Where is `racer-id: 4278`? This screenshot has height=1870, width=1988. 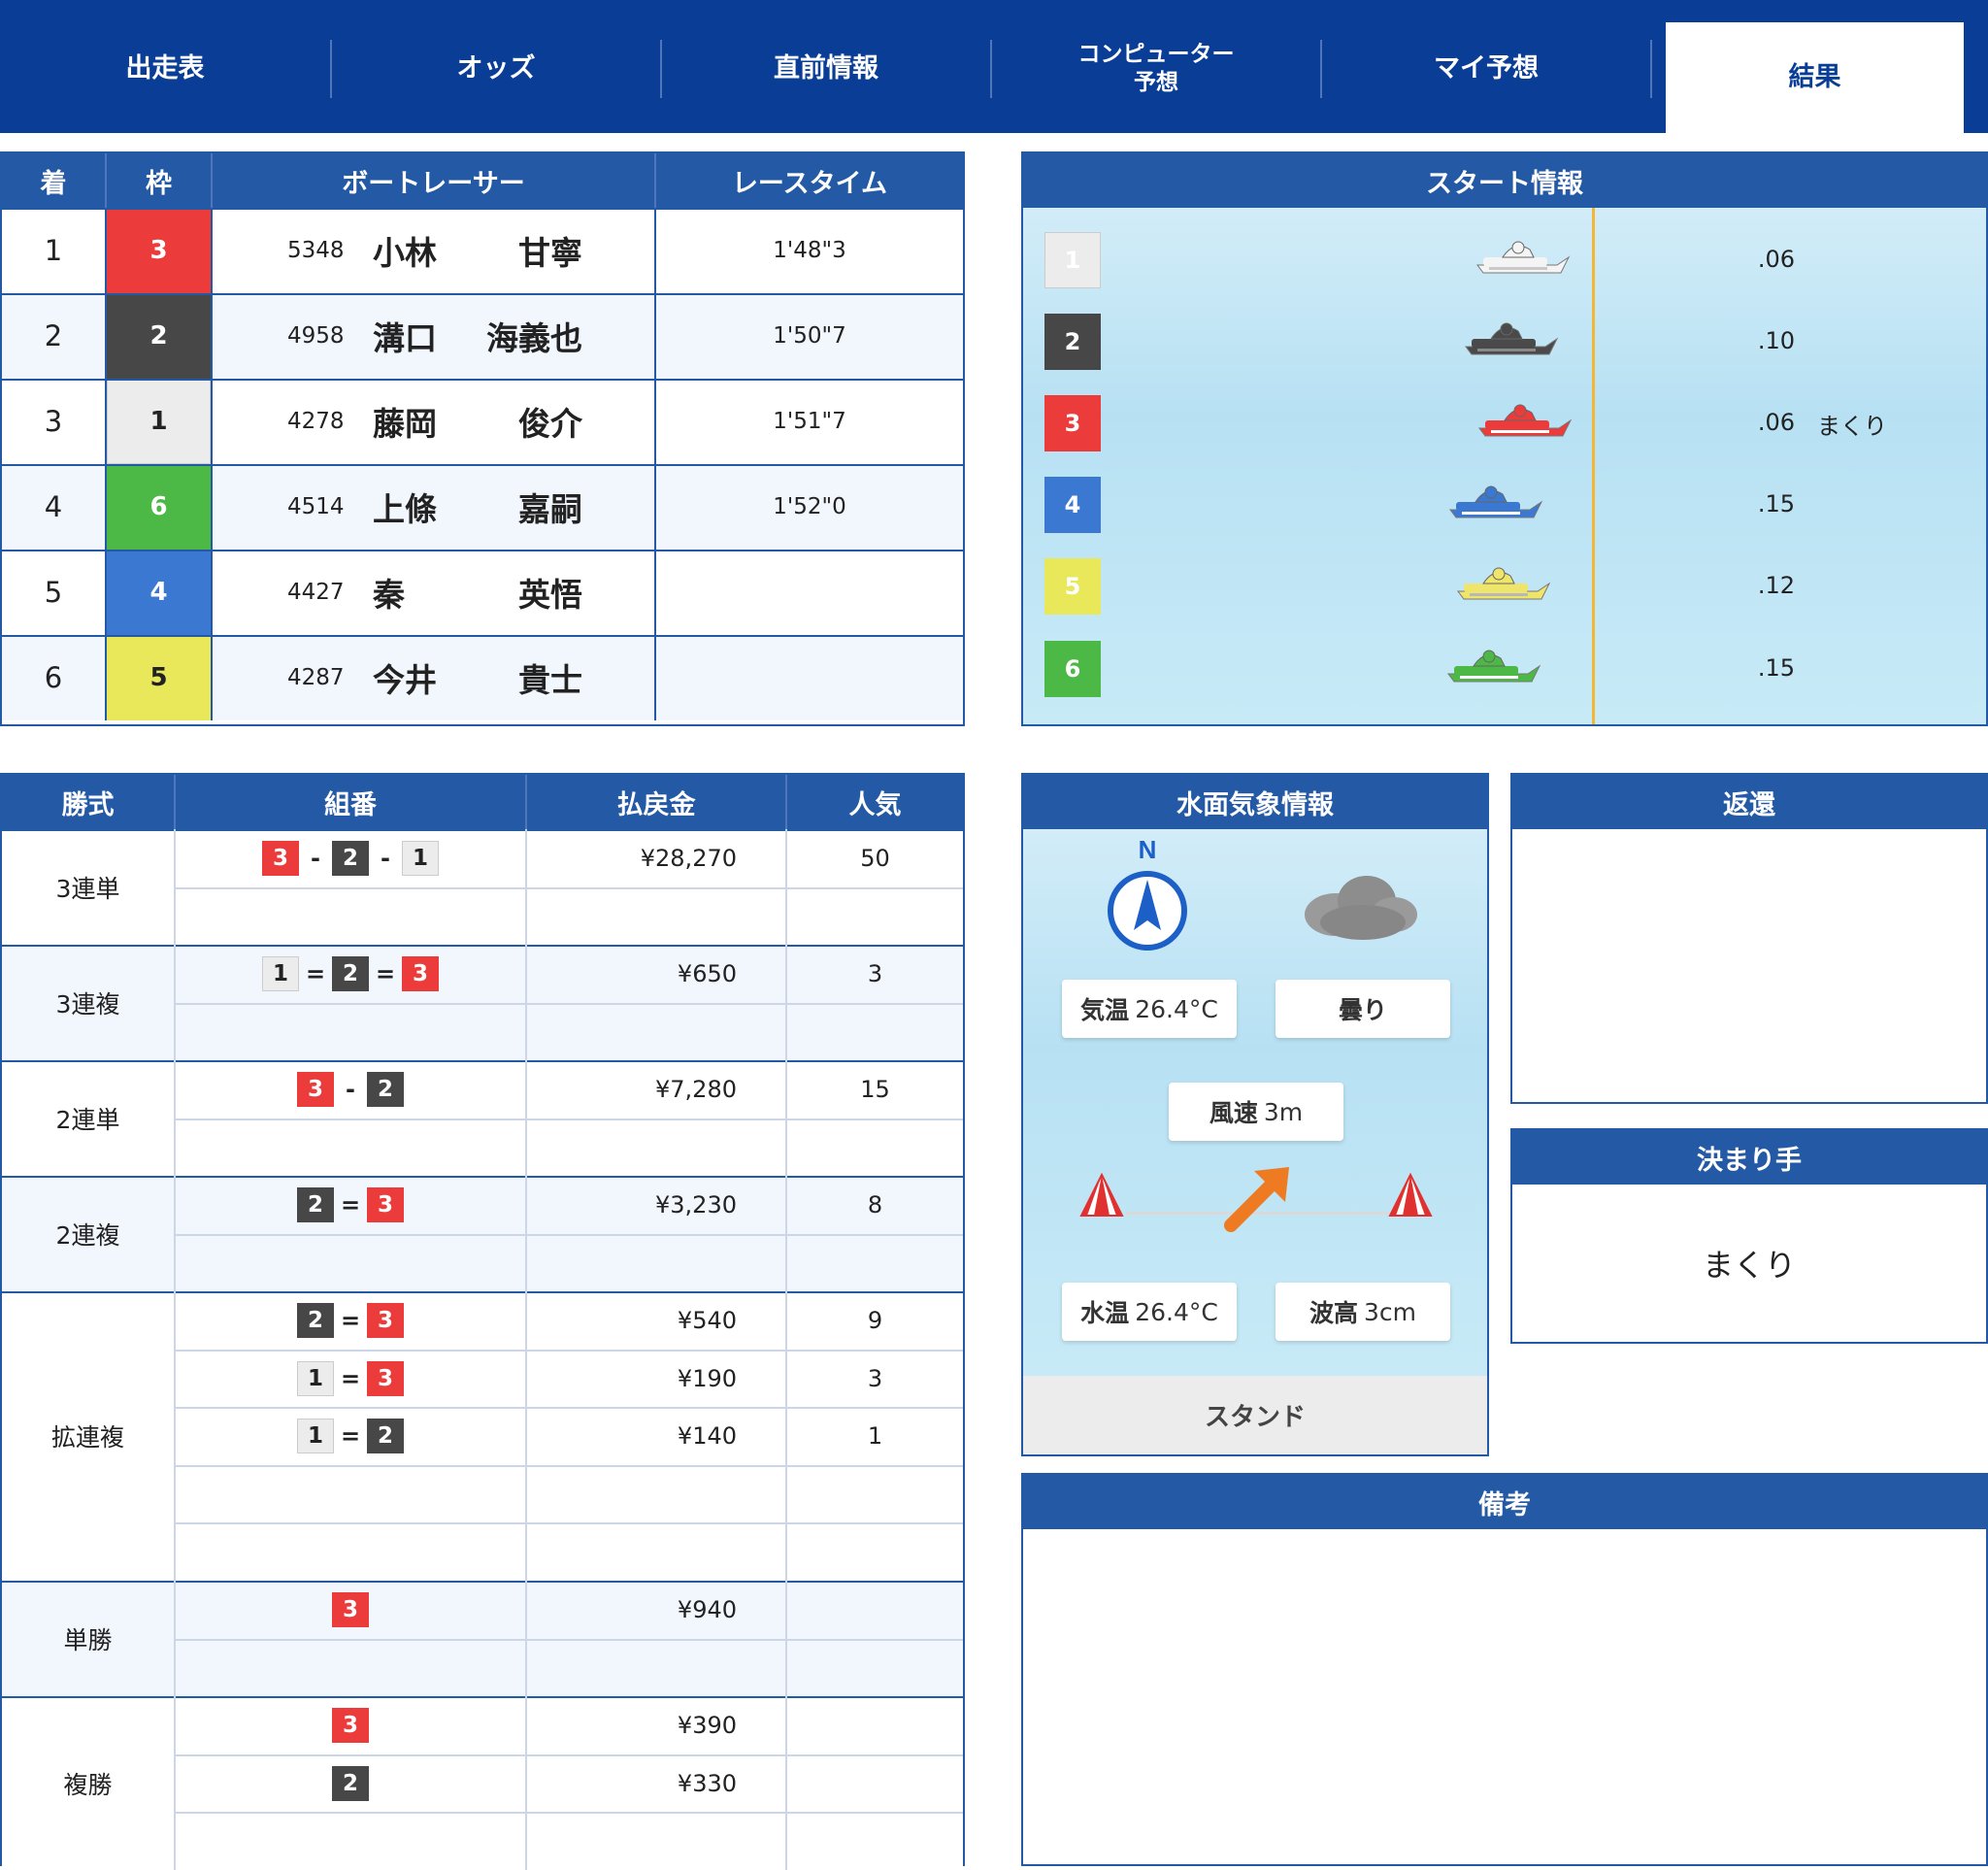 racer-id: 4278 is located at coordinates (316, 422).